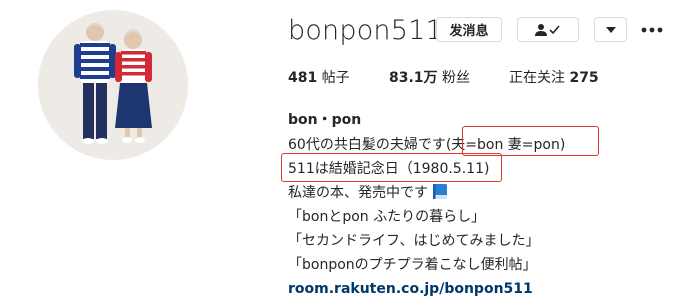  I want to click on message-button: 发消息, so click(469, 29).